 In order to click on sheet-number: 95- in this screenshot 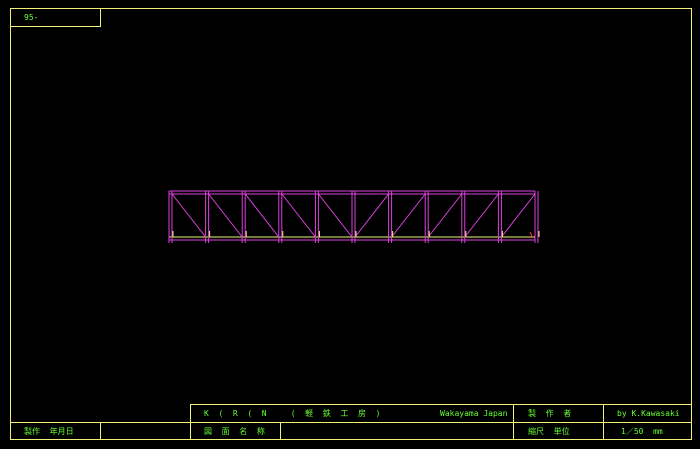, I will do `click(31, 17)`.